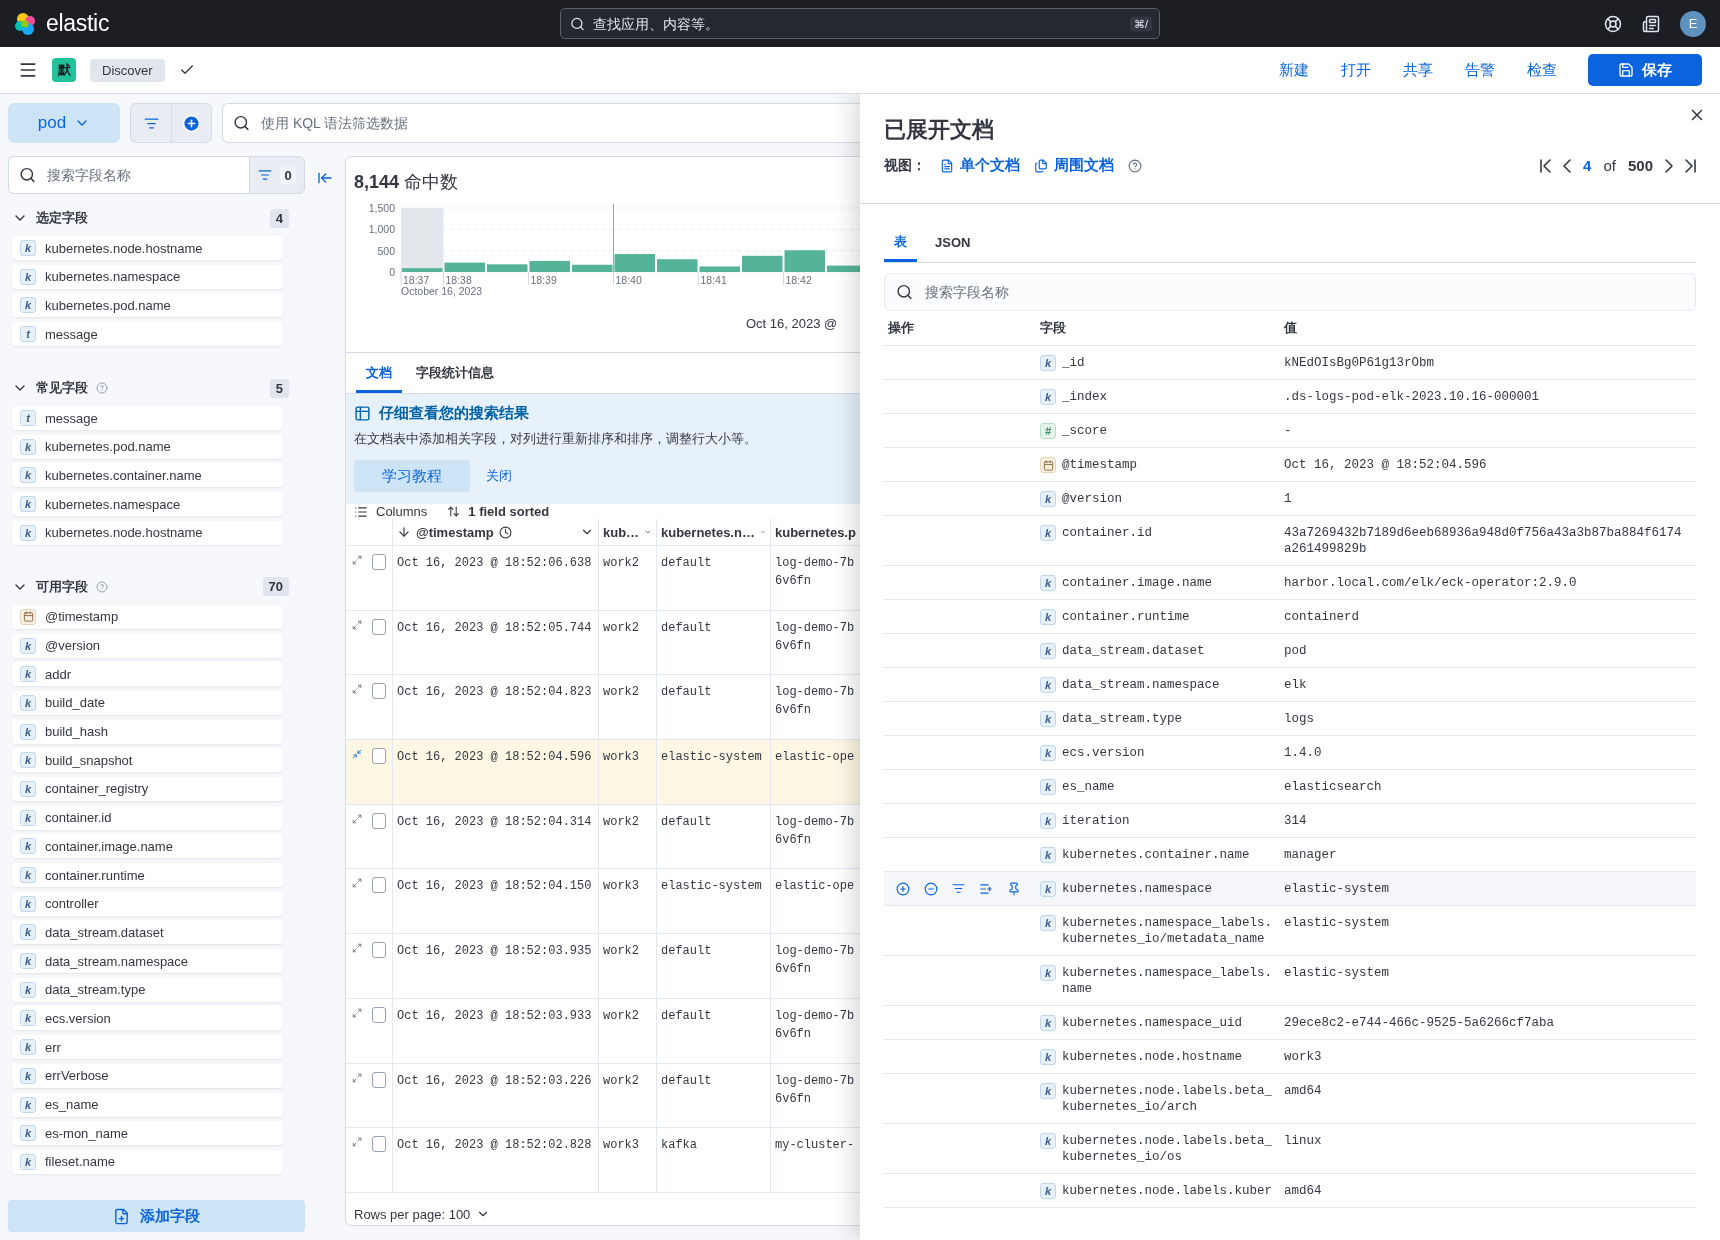  Describe the element at coordinates (147, 1161) in the screenshot. I see `field-item: k fileset.name` at that location.